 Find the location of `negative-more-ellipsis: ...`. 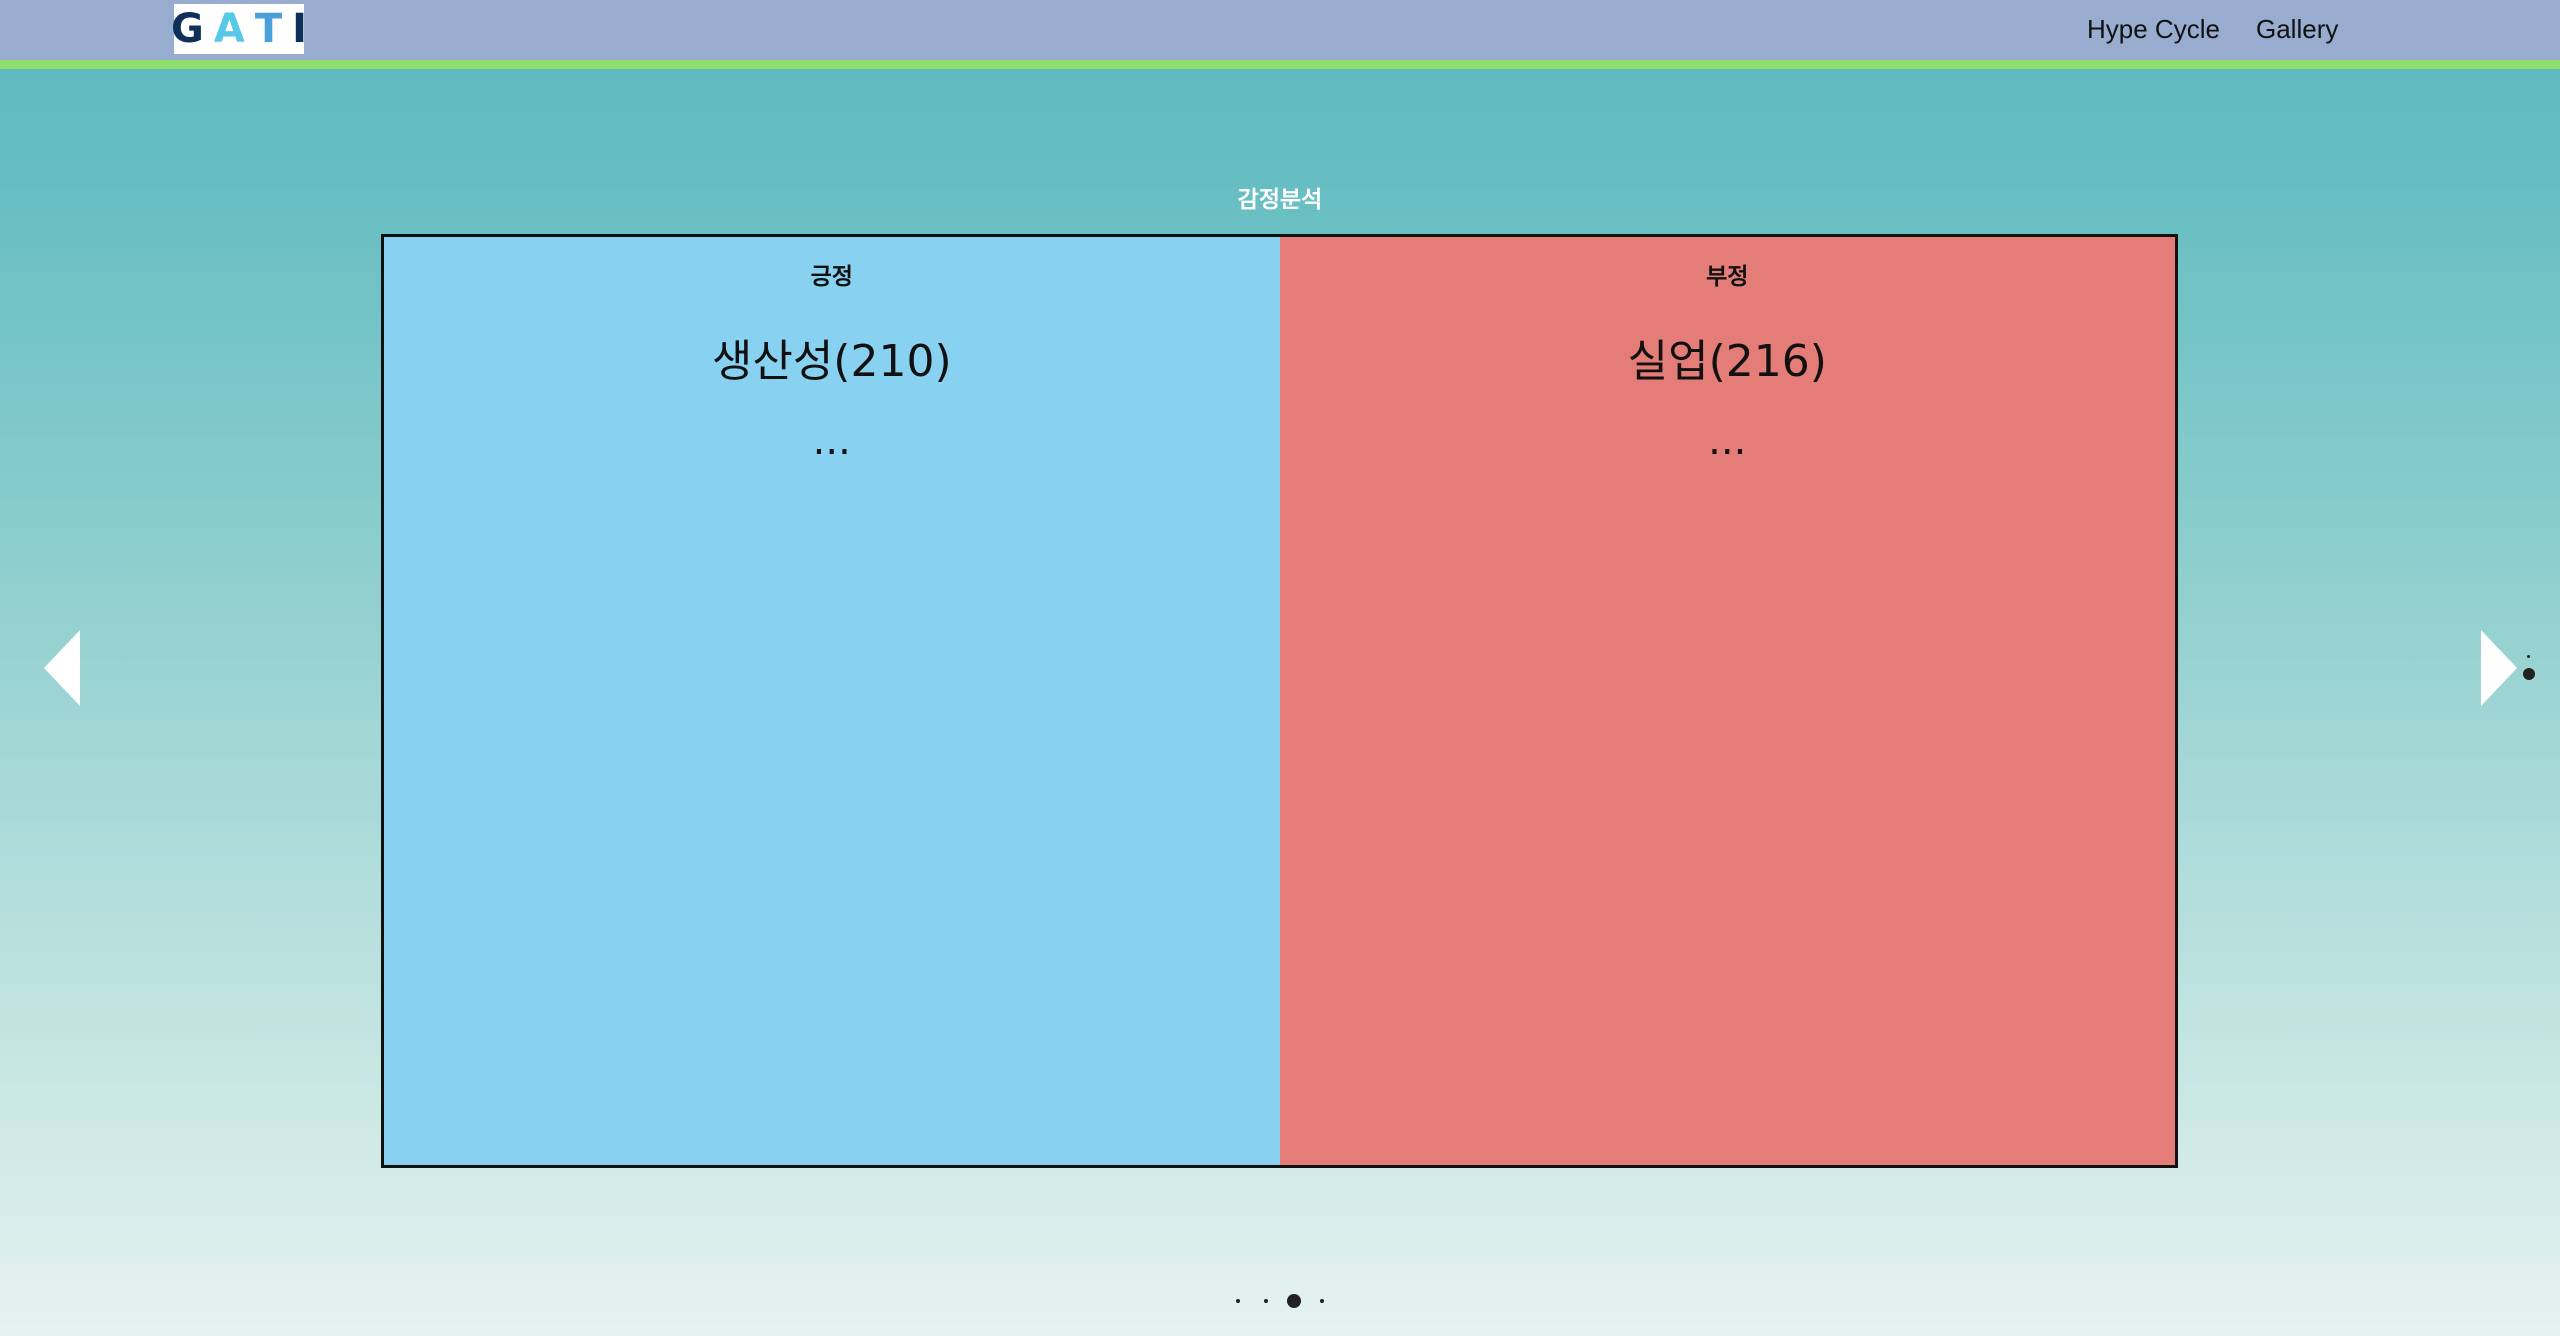

negative-more-ellipsis: ... is located at coordinates (1728, 441).